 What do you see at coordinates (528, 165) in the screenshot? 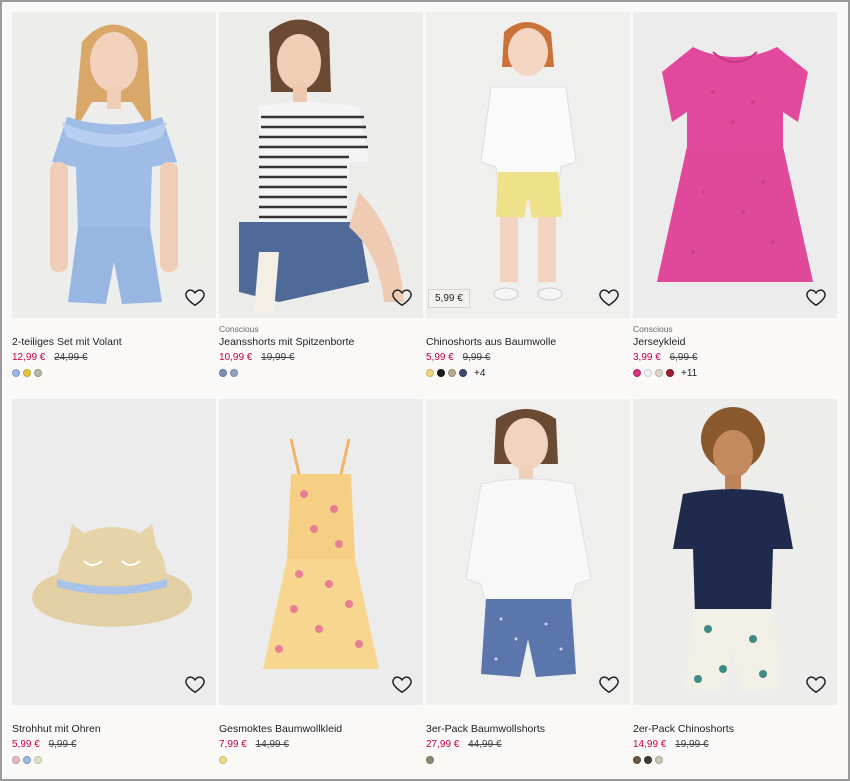
I see `product-image: 5,99 €` at bounding box center [528, 165].